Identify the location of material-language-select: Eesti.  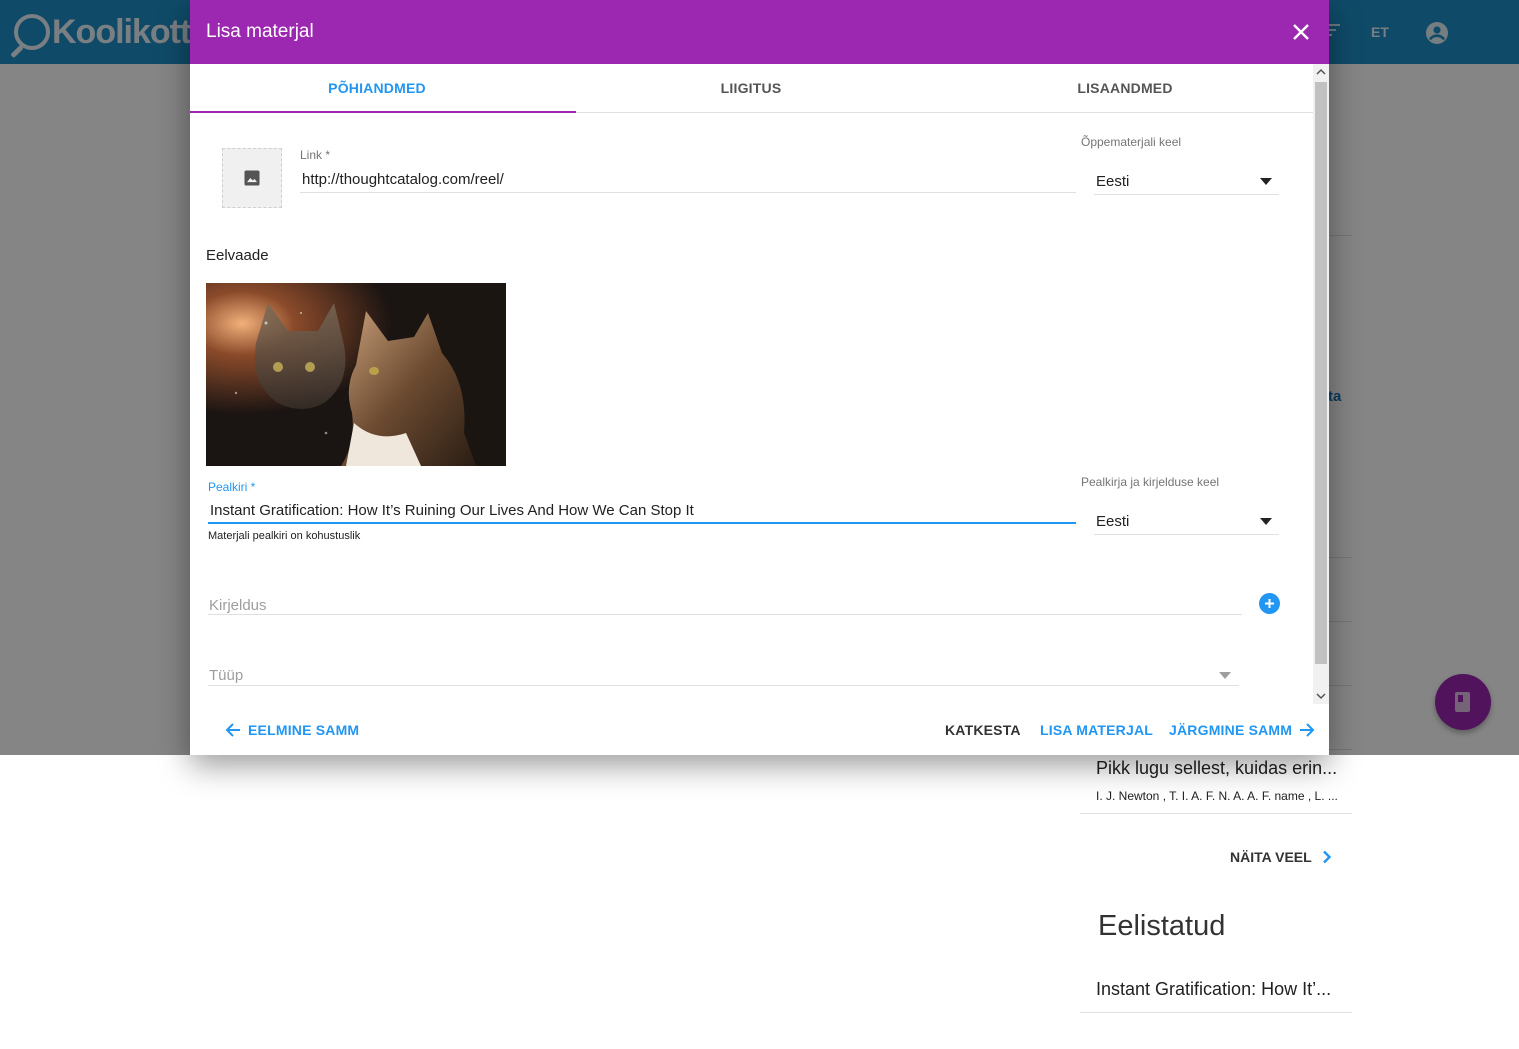
(1112, 181).